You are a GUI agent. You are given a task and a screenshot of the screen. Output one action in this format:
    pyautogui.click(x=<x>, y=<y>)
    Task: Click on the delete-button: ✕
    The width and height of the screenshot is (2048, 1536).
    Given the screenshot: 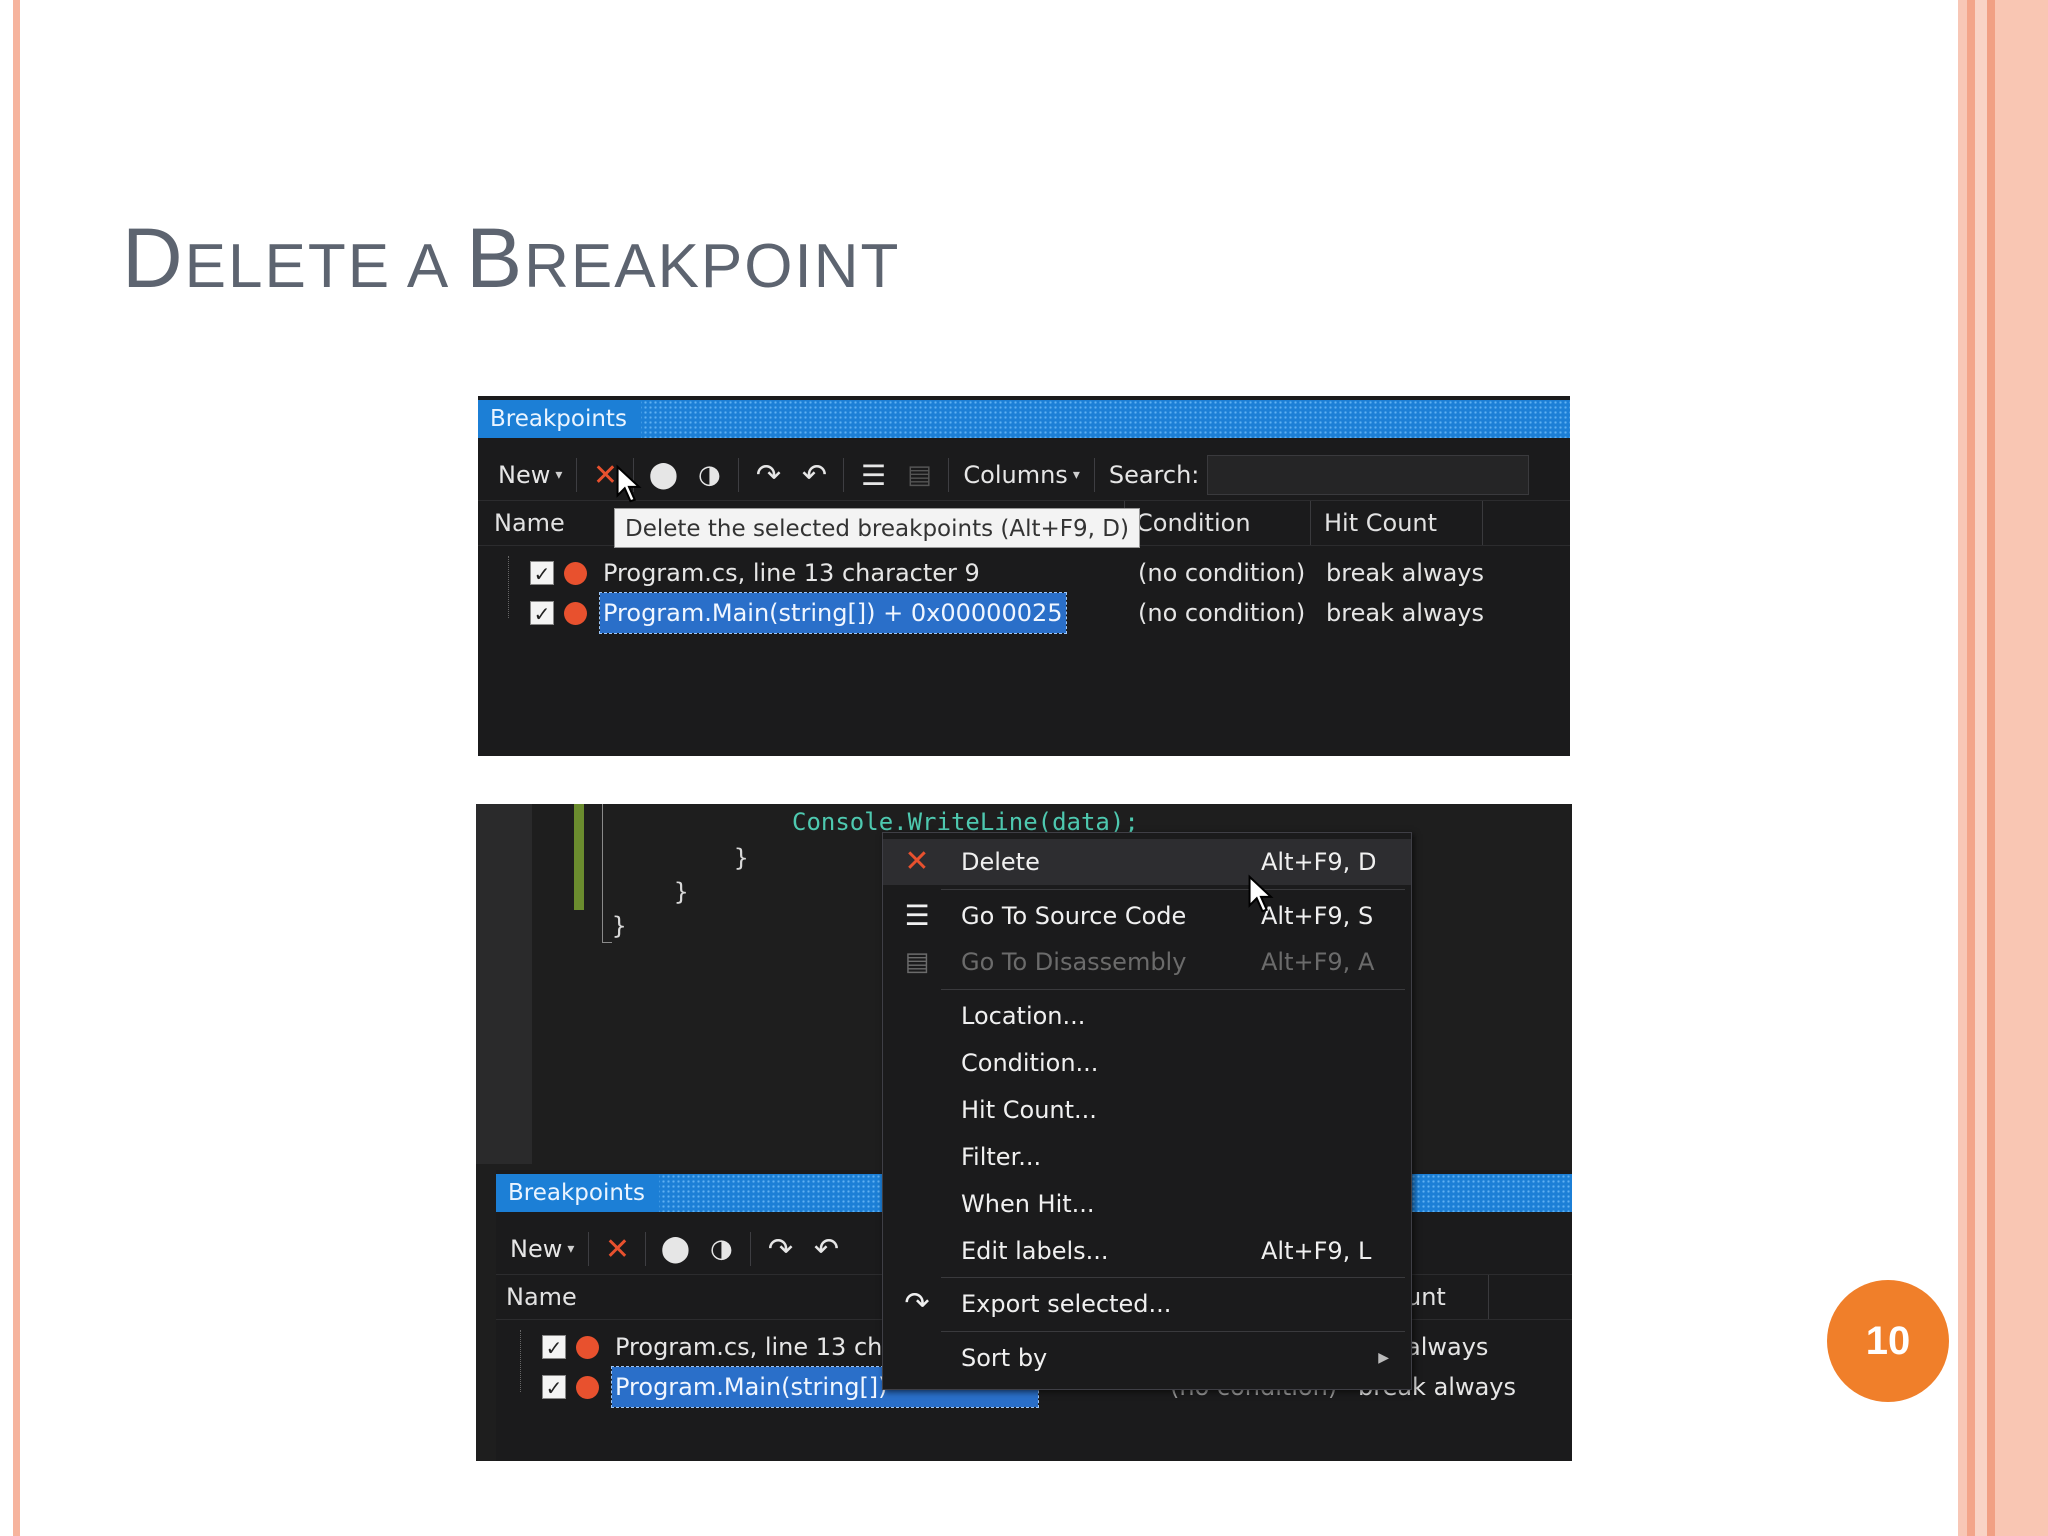 What is the action you would take?
    pyautogui.click(x=617, y=1249)
    